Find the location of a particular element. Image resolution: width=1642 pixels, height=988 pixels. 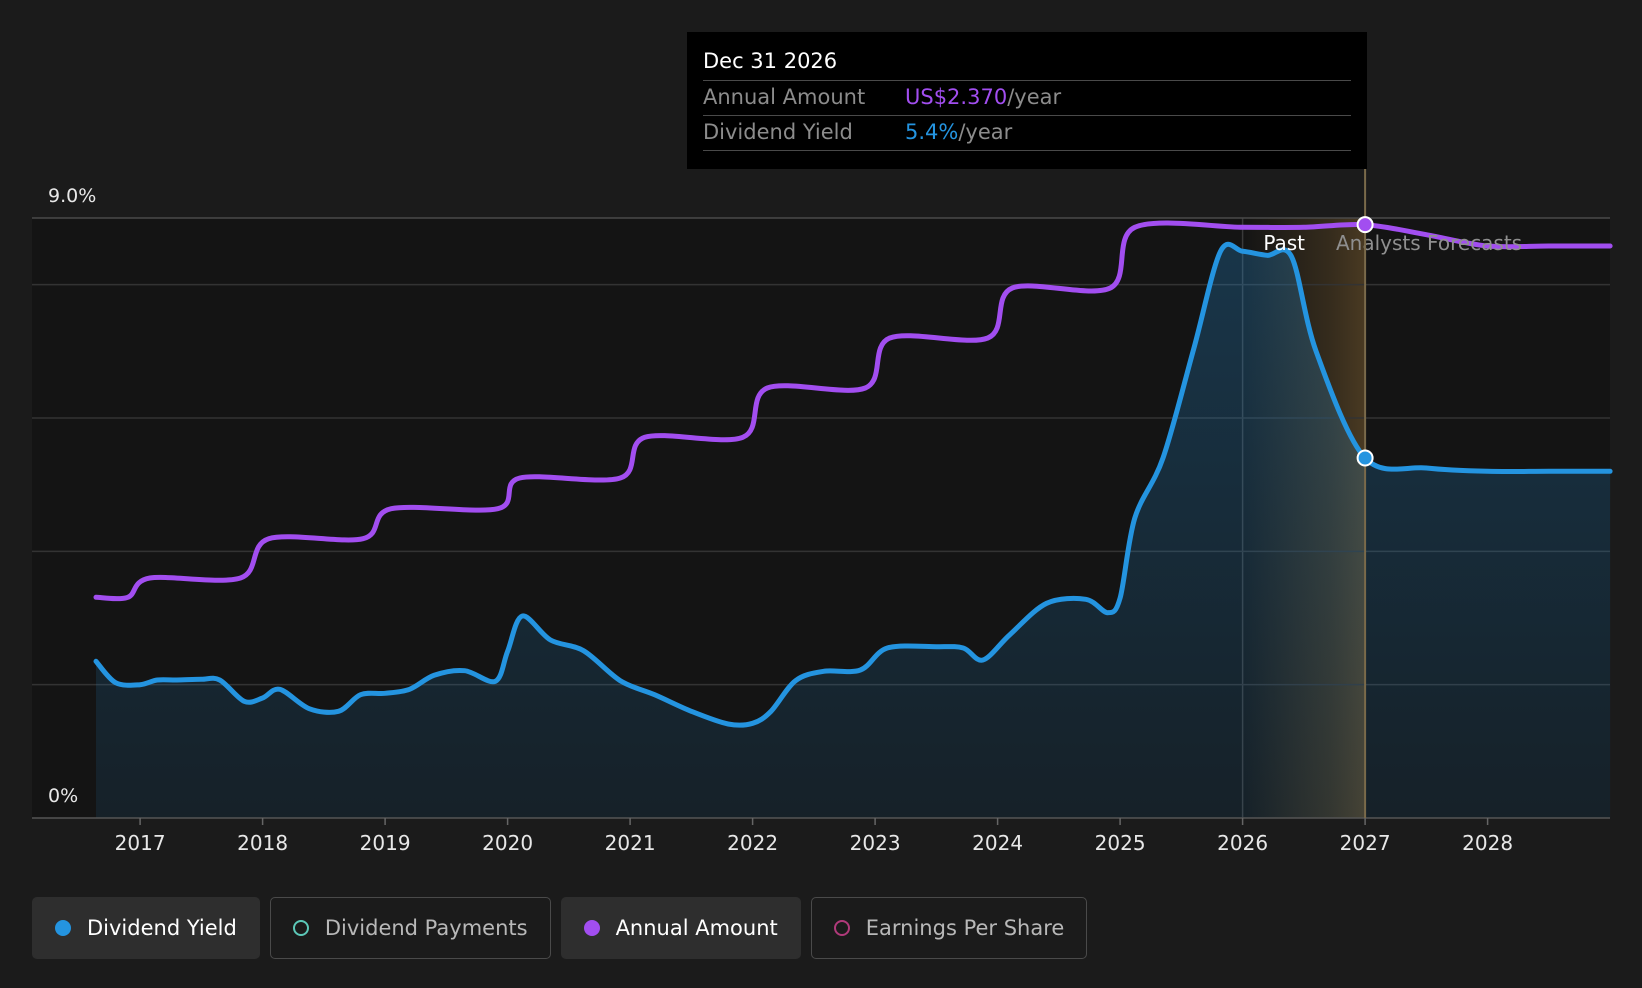

y-tick-label-bottom: 0% is located at coordinates (63, 796).